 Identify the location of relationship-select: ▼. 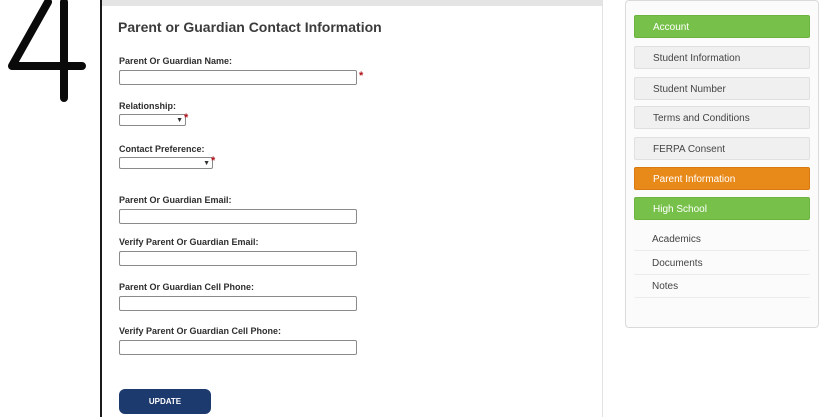
(152, 120).